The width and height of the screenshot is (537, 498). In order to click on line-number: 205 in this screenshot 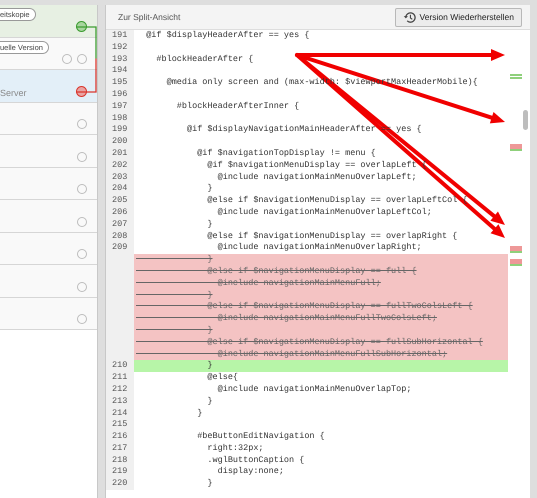, I will do `click(120, 201)`.